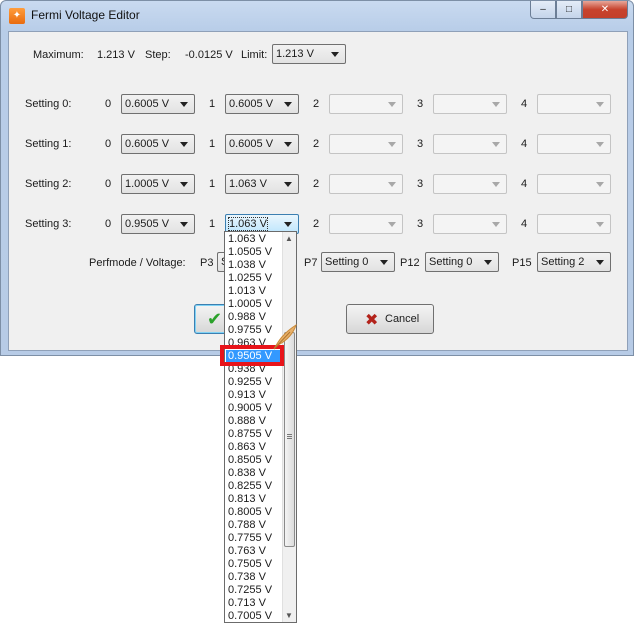 This screenshot has height=623, width=636. What do you see at coordinates (255, 252) in the screenshot?
I see `dropdown-item: 1.0505 V` at bounding box center [255, 252].